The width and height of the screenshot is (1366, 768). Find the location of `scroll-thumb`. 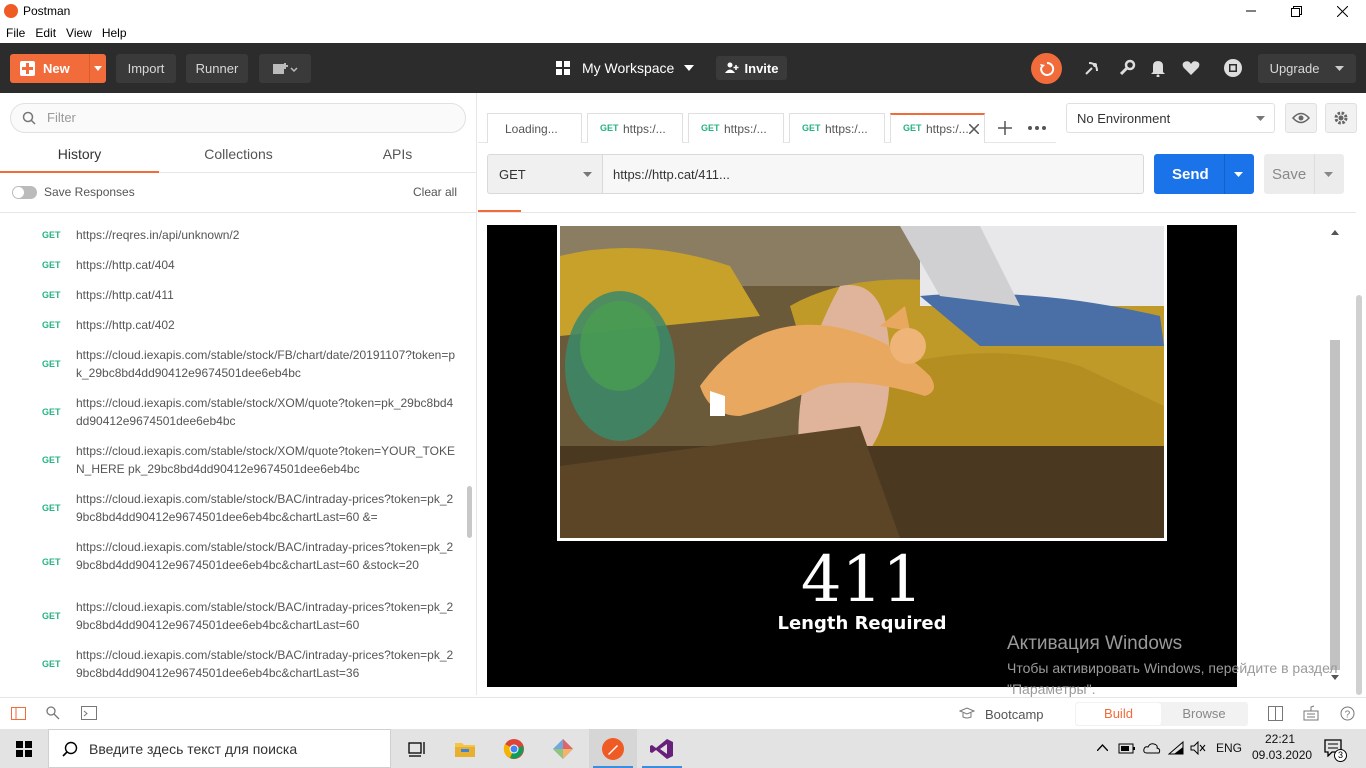

scroll-thumb is located at coordinates (1335, 505).